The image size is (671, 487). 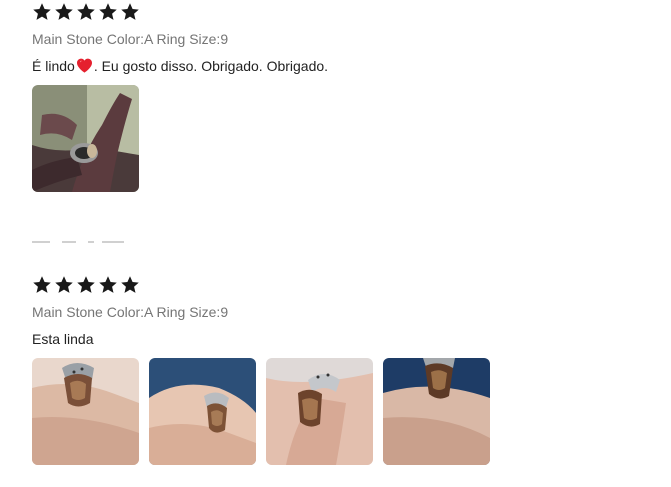 What do you see at coordinates (211, 66) in the screenshot?
I see `review-text-part: . Eu gosto disso. Obrigado. Obrigado.` at bounding box center [211, 66].